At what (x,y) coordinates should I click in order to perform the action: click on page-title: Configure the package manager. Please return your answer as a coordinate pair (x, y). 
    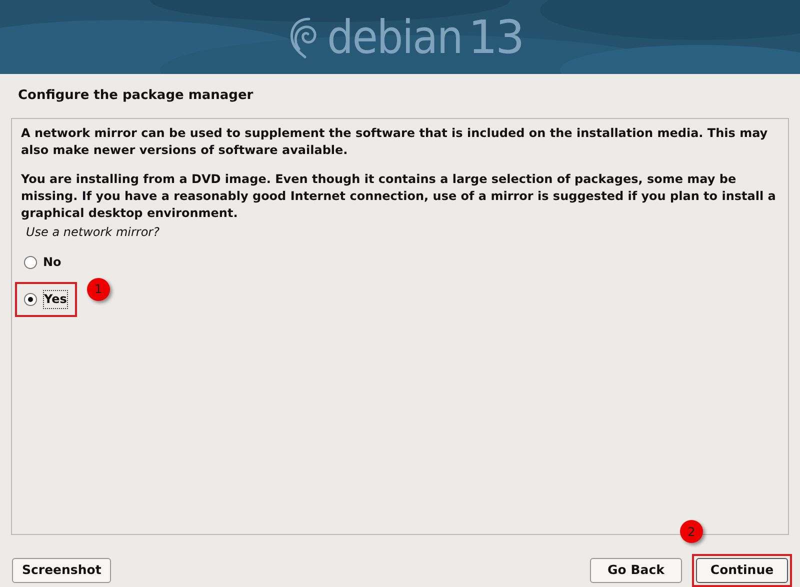
    Looking at the image, I should click on (136, 95).